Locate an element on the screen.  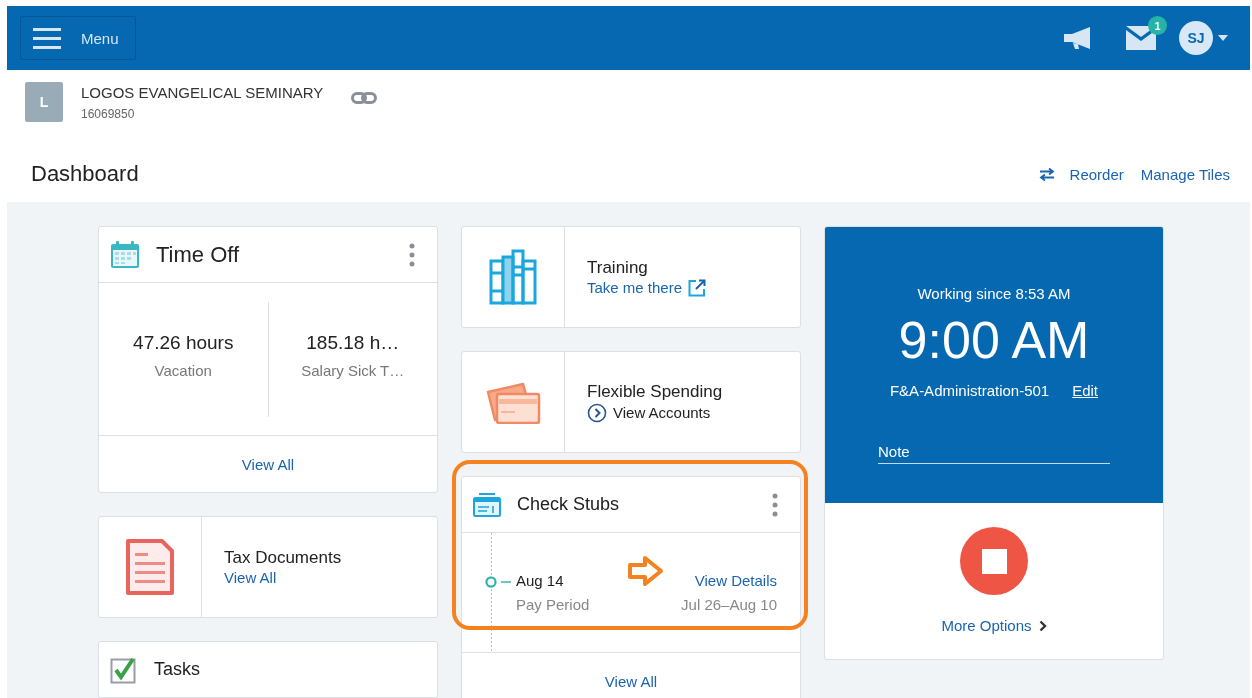
external-link: Take me there is located at coordinates (635, 287).